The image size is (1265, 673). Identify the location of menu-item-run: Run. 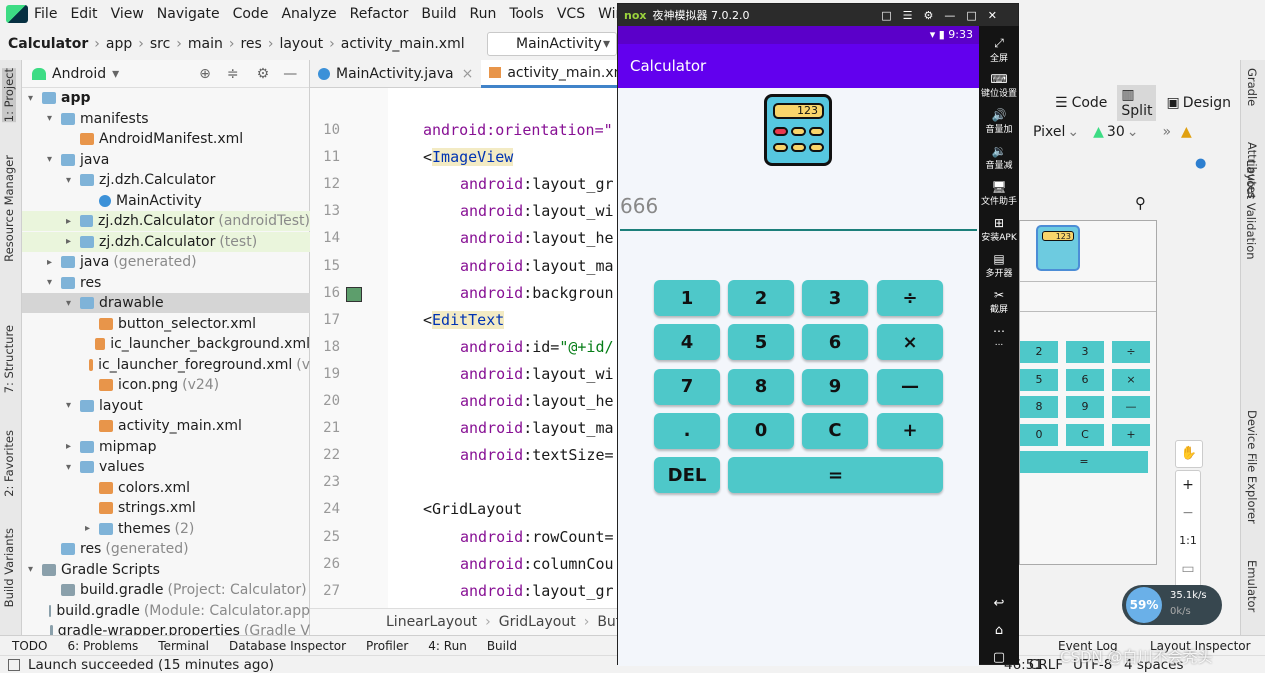
(483, 14).